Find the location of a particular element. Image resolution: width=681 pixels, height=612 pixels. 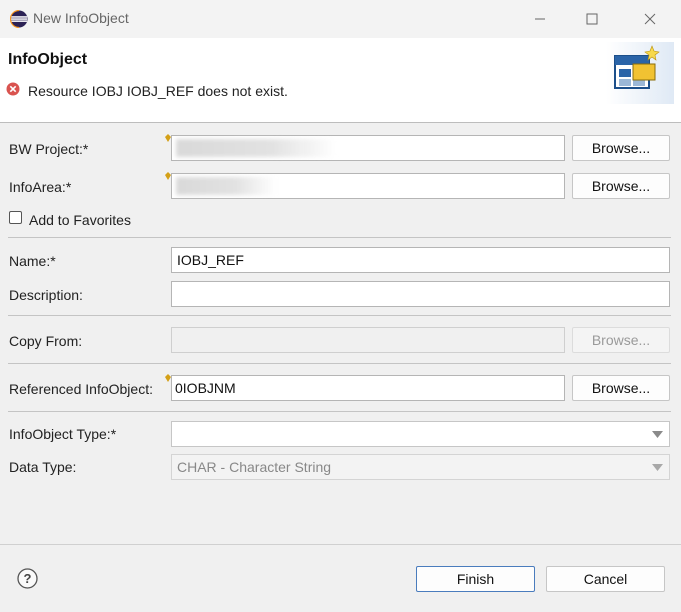

name-label: Name:* is located at coordinates (32, 261).